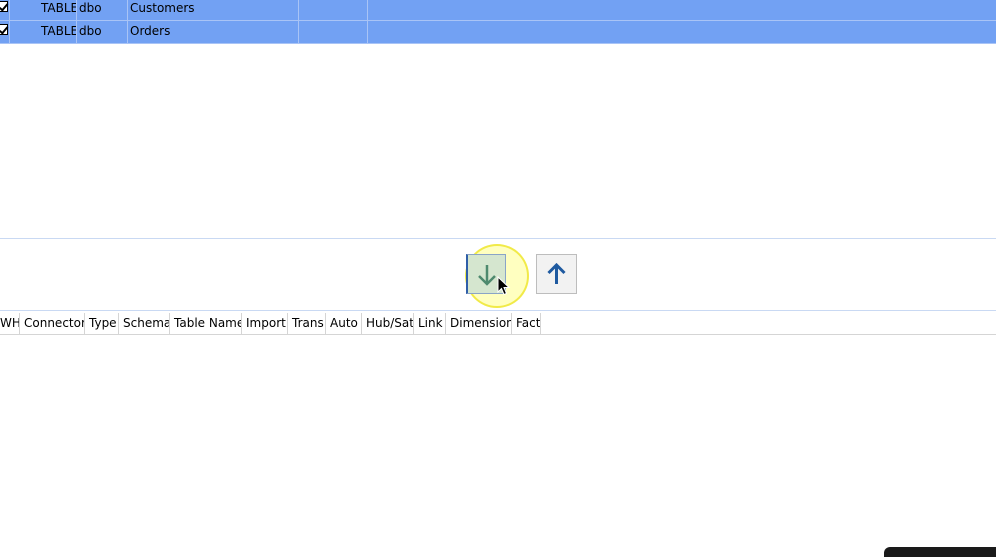  What do you see at coordinates (213, 10) in the screenshot?
I see `table-name-cell: Customers` at bounding box center [213, 10].